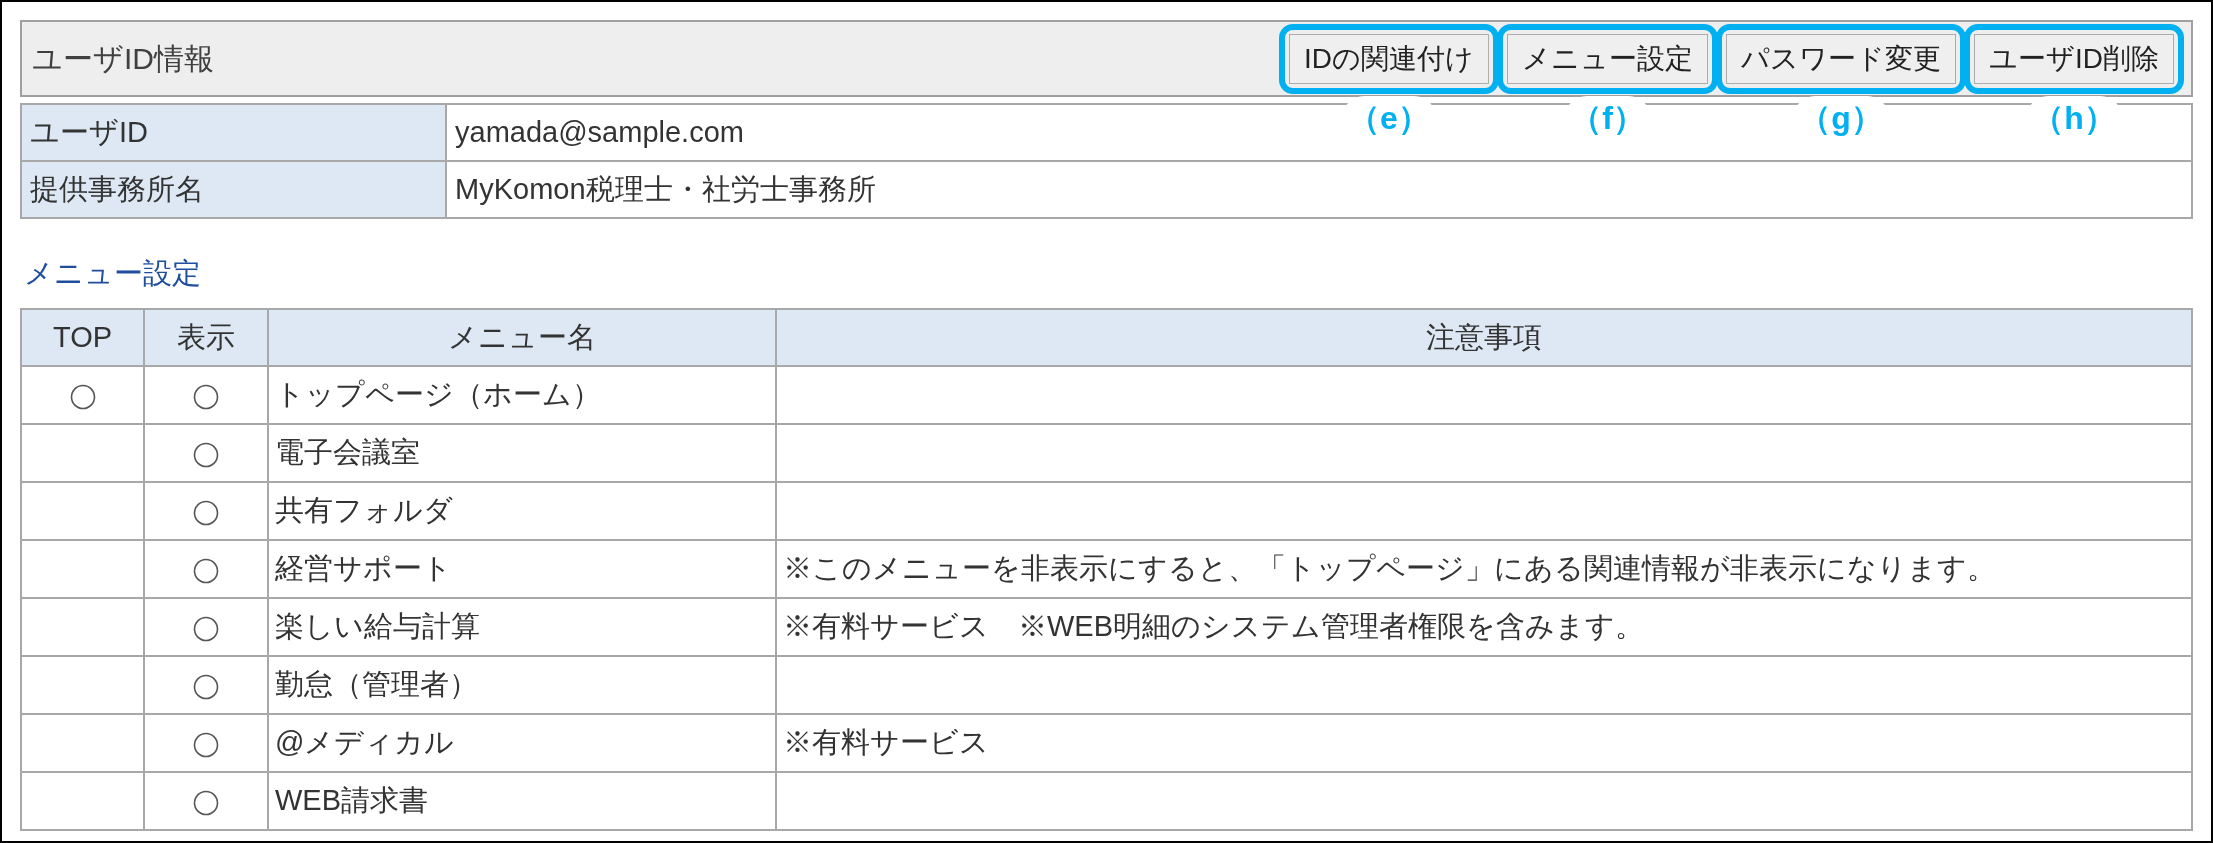  What do you see at coordinates (123, 59) in the screenshot?
I see `panel-title: ユーザID情報` at bounding box center [123, 59].